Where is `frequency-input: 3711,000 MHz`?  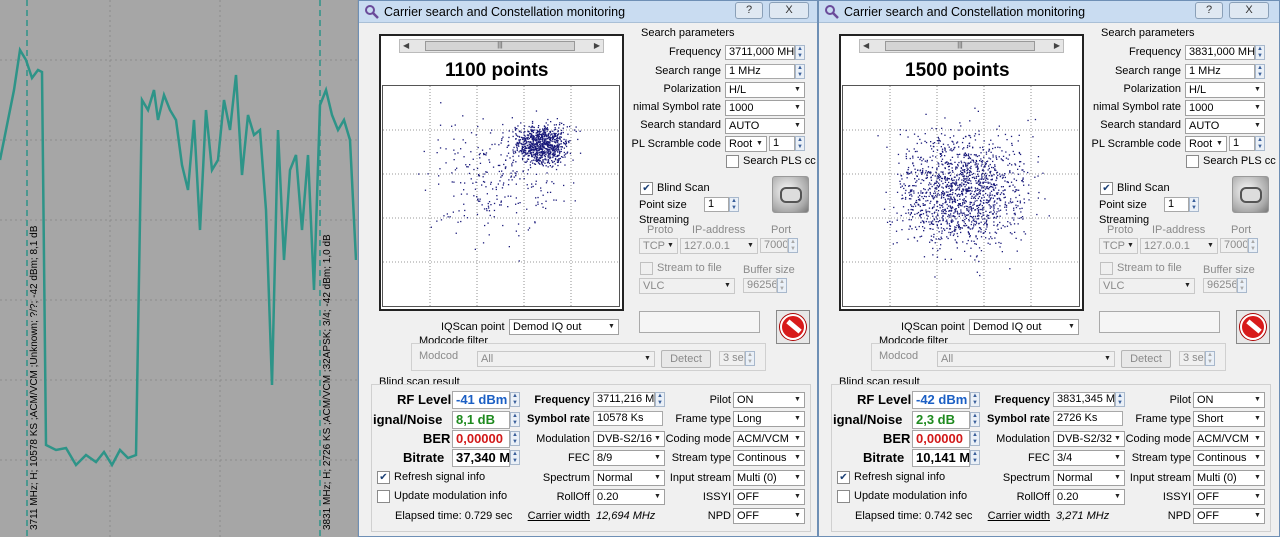
frequency-input: 3711,000 MHz is located at coordinates (760, 52).